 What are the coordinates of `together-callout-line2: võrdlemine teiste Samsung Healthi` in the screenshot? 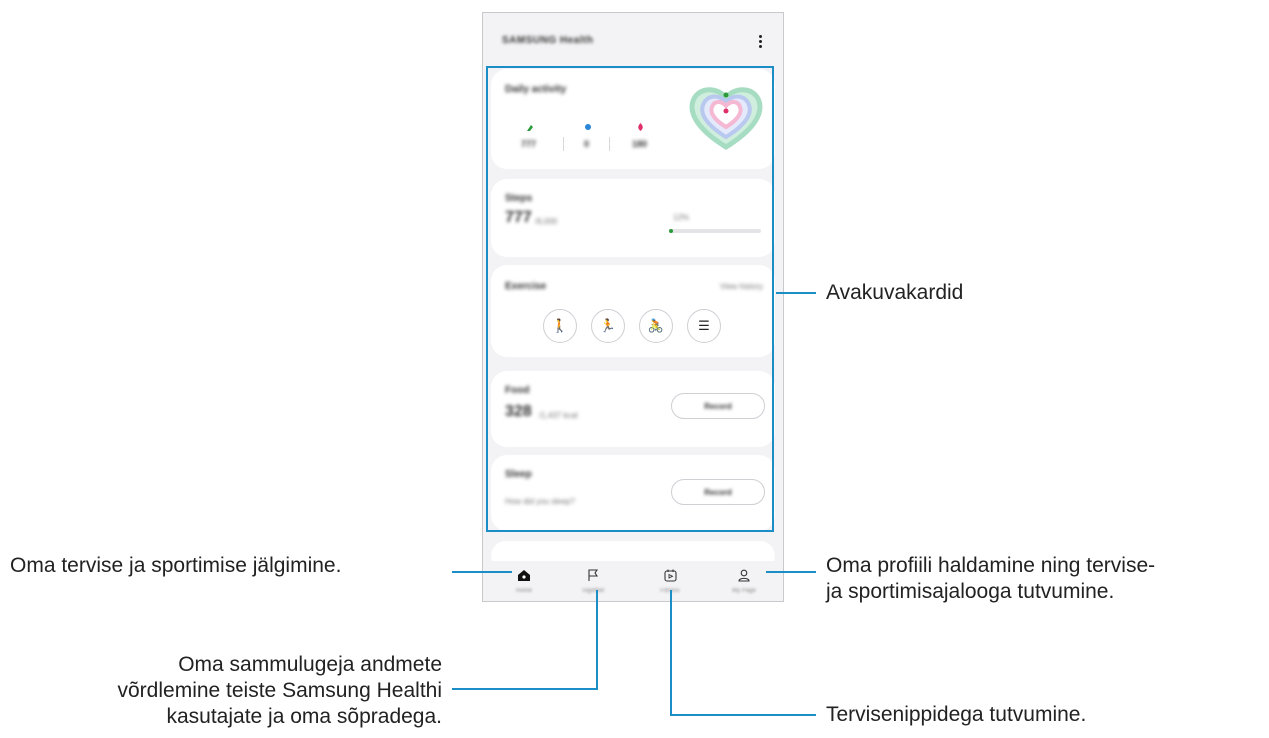 It's located at (280, 690).